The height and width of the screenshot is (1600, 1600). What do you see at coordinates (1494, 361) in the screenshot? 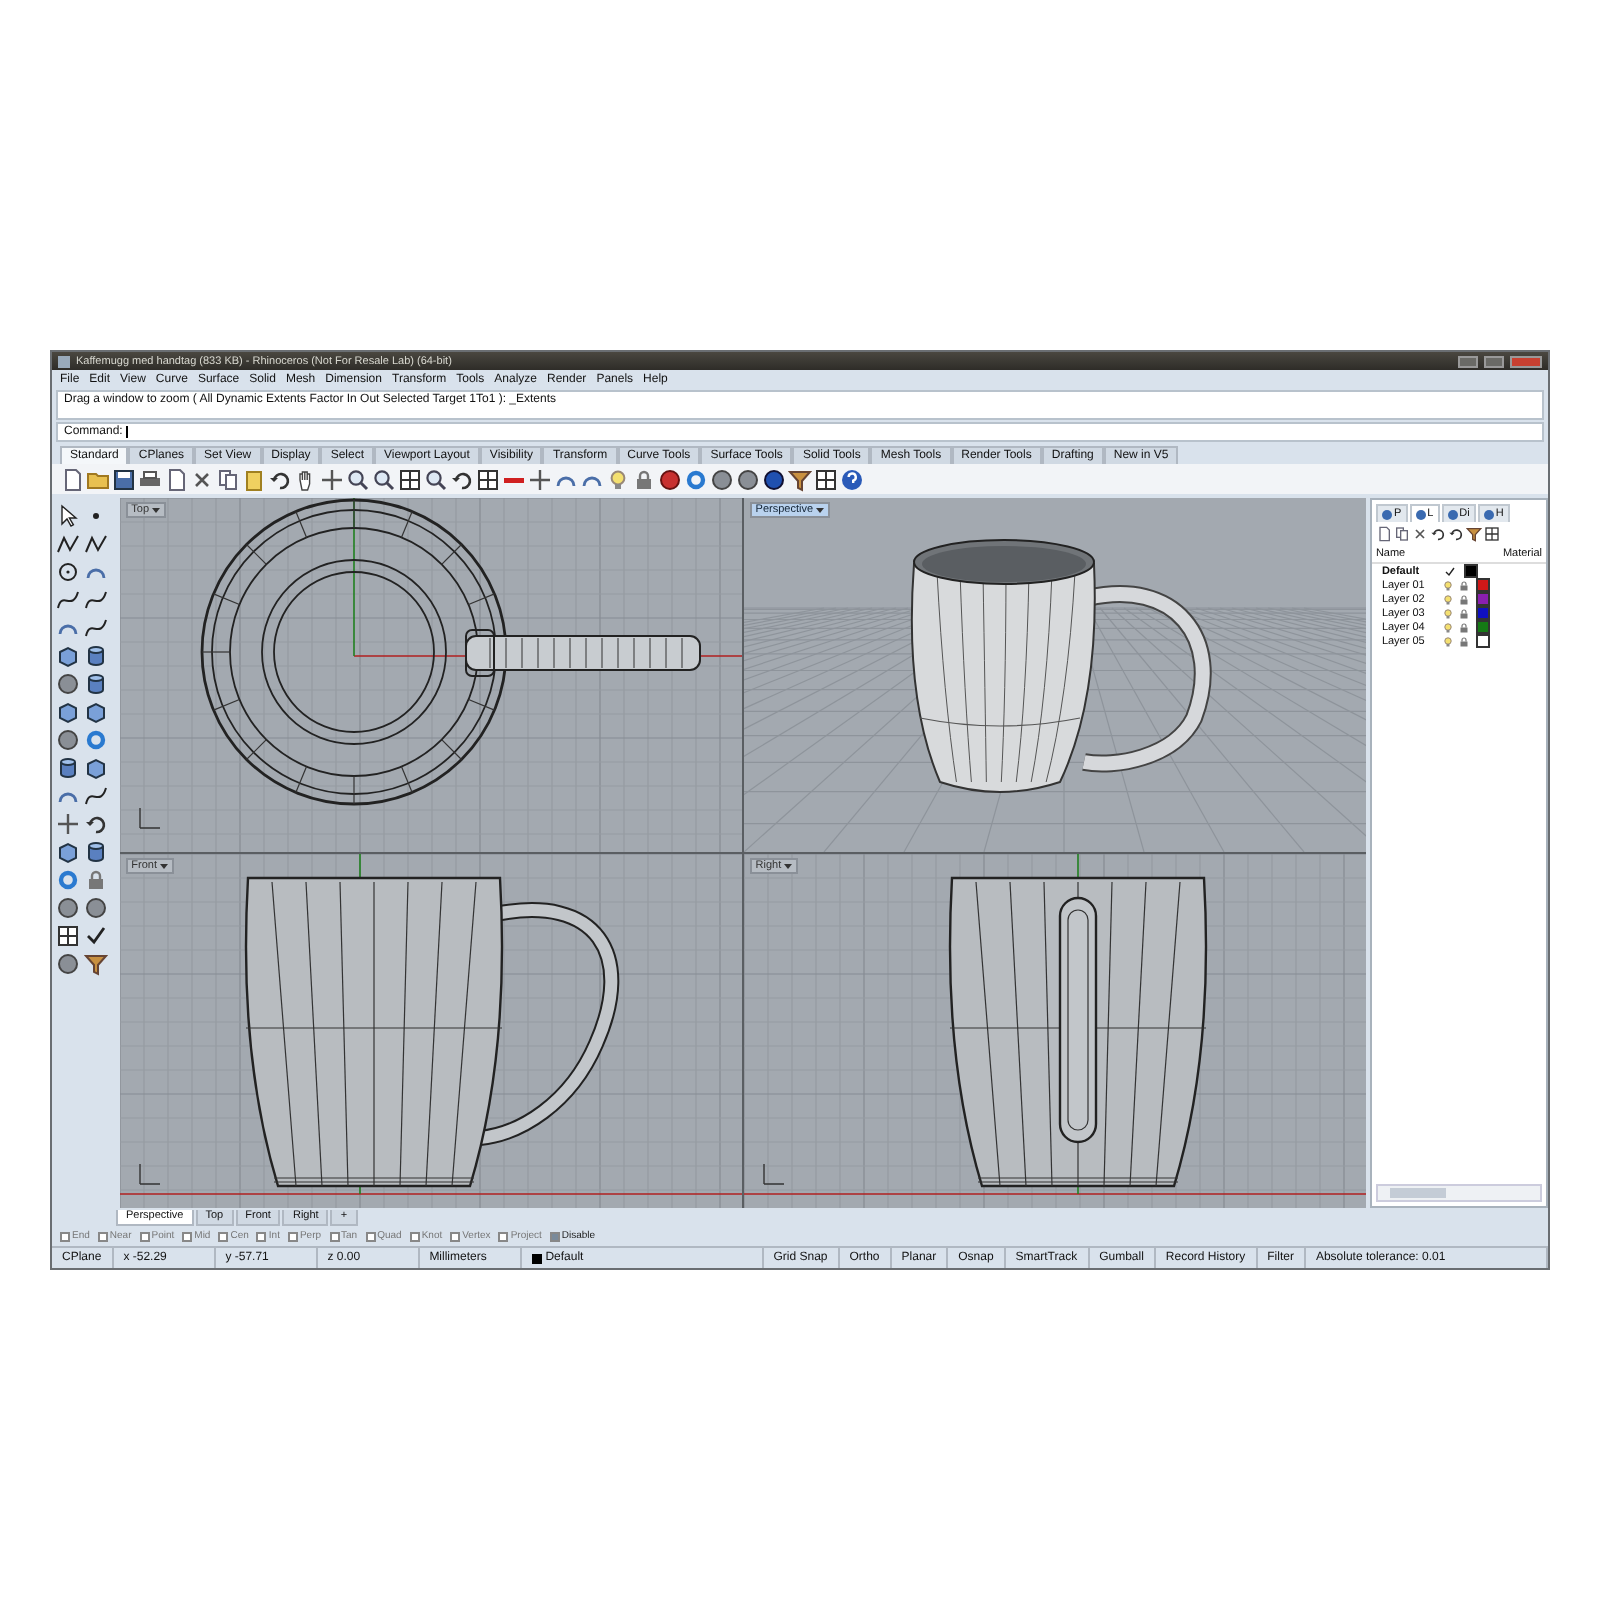
I see `maximize-button` at bounding box center [1494, 361].